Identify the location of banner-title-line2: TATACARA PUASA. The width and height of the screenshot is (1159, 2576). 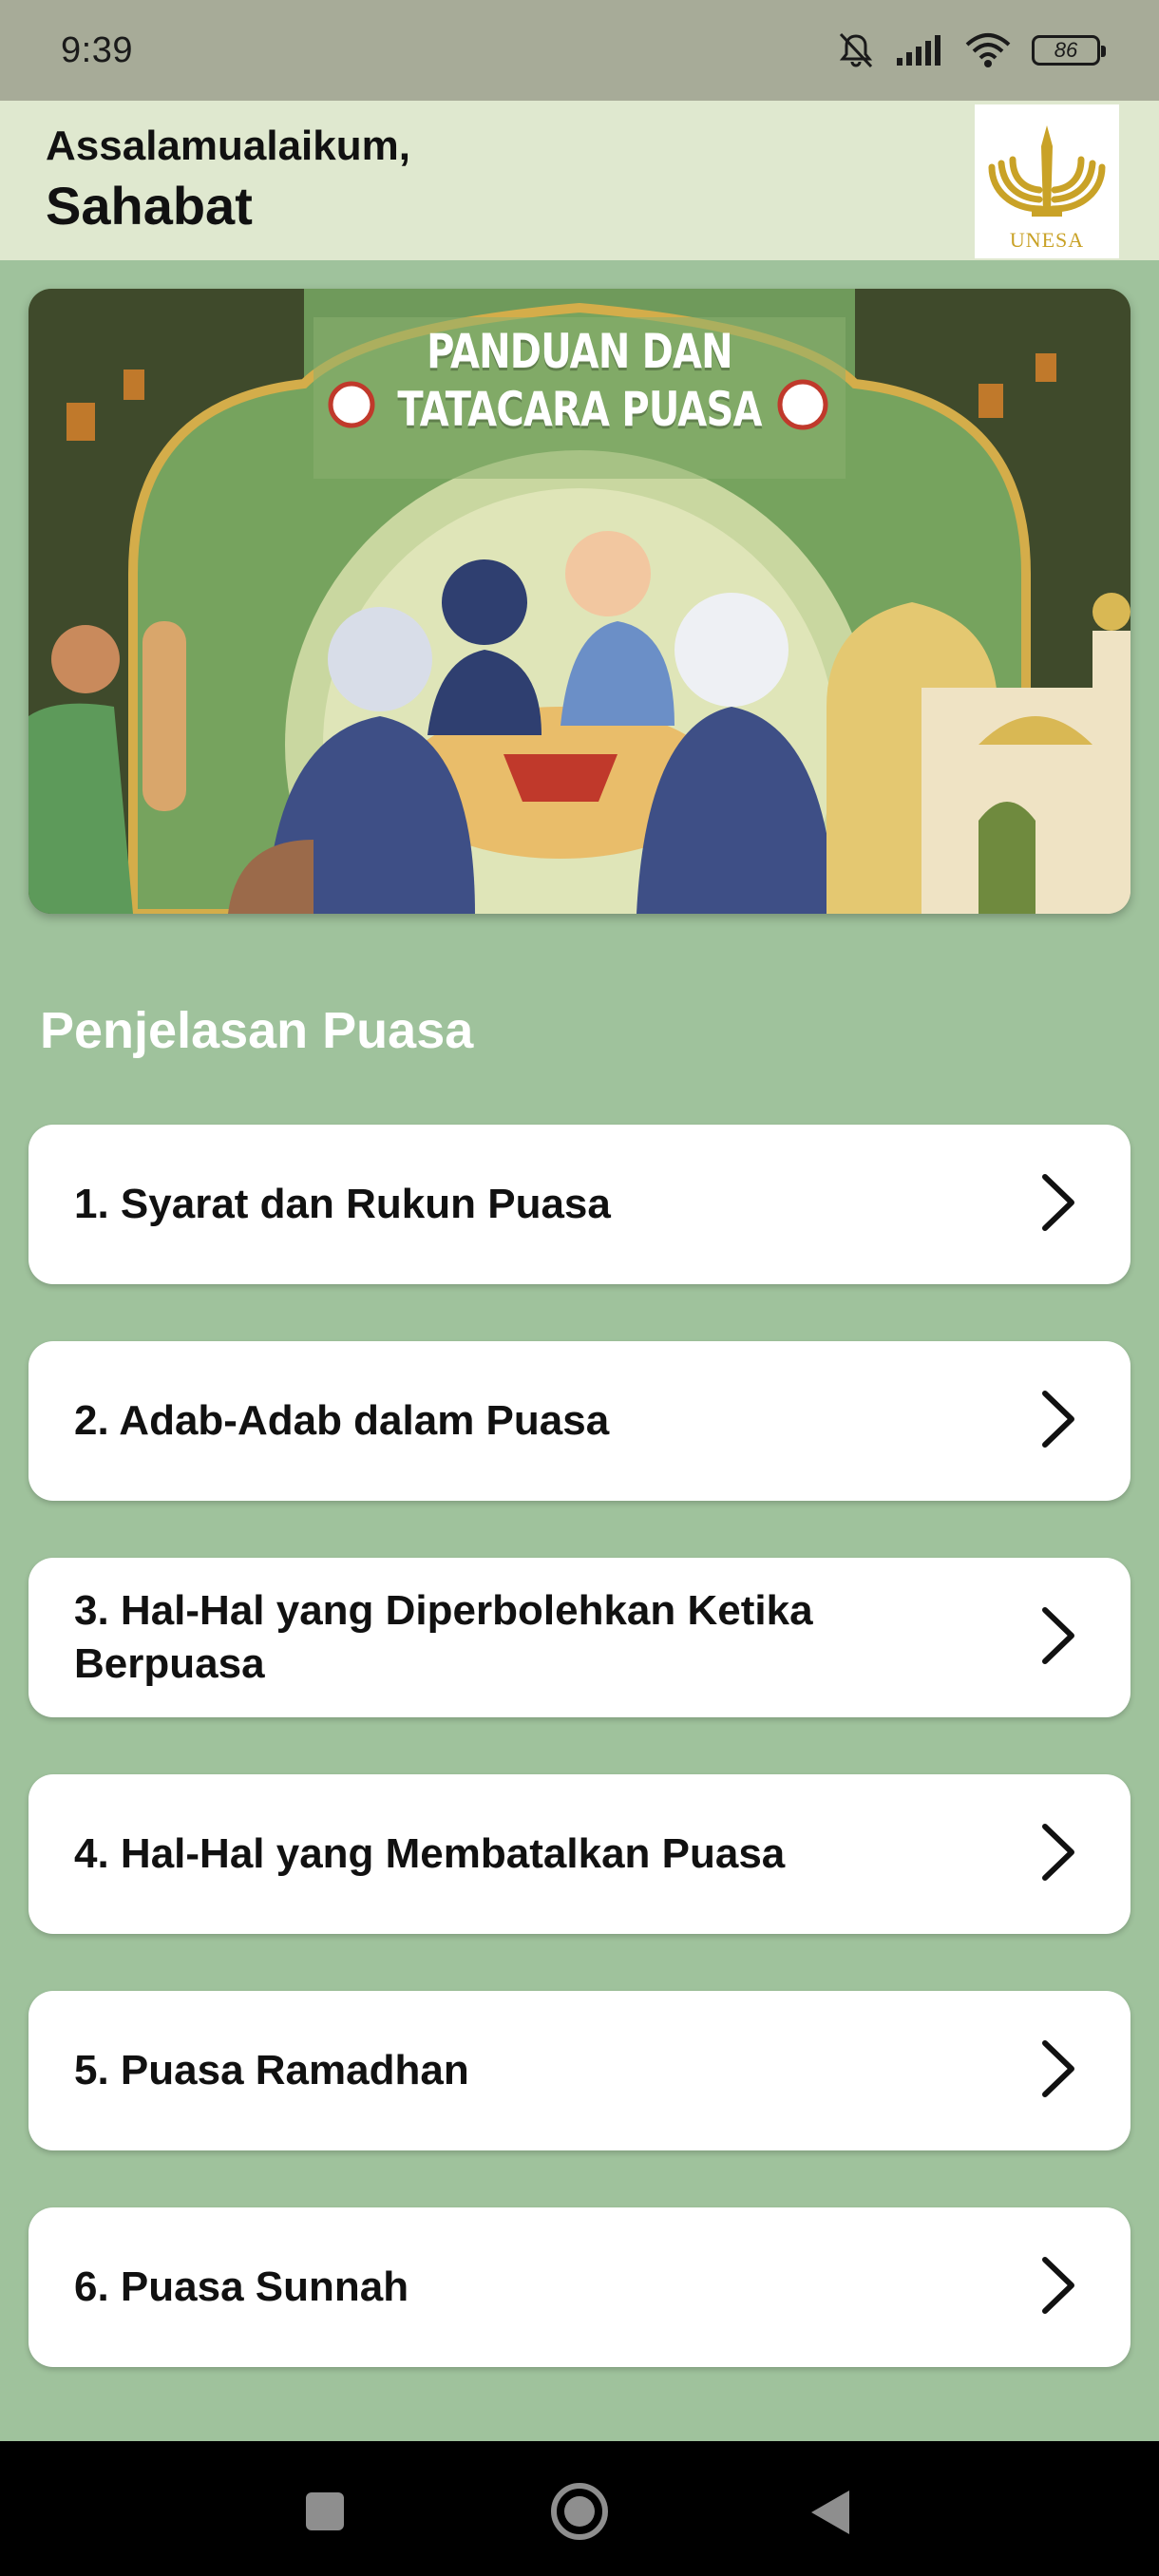
(579, 409).